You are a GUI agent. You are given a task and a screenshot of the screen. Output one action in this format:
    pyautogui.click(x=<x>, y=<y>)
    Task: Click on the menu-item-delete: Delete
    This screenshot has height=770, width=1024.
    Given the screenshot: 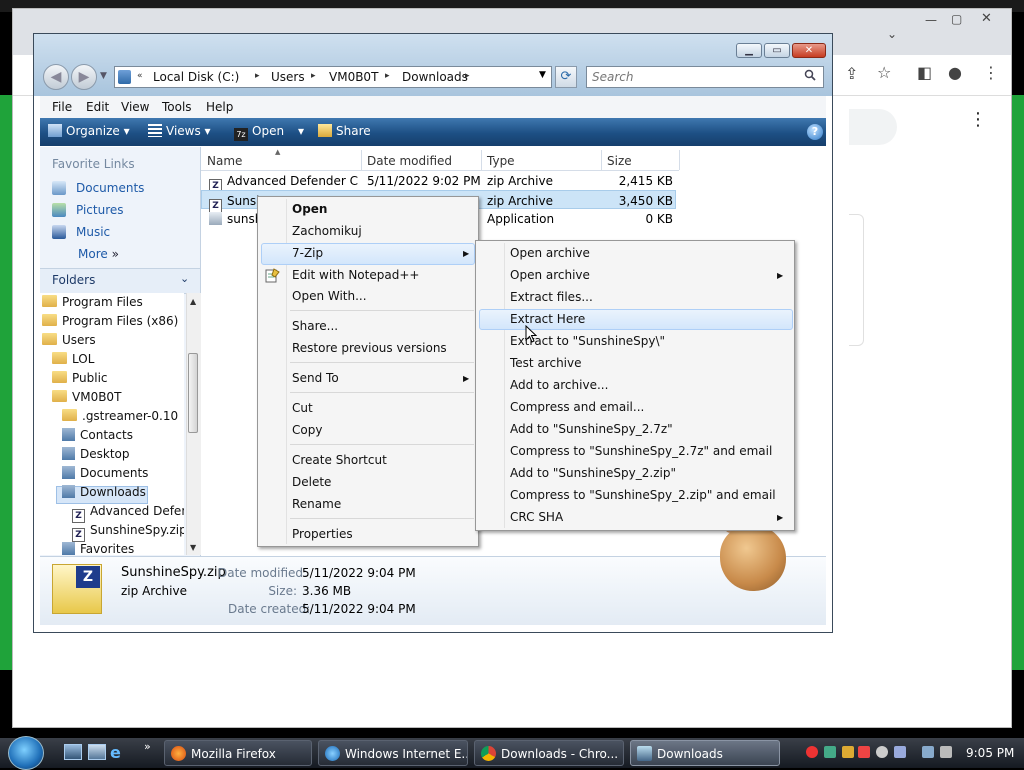 What is the action you would take?
    pyautogui.click(x=311, y=482)
    